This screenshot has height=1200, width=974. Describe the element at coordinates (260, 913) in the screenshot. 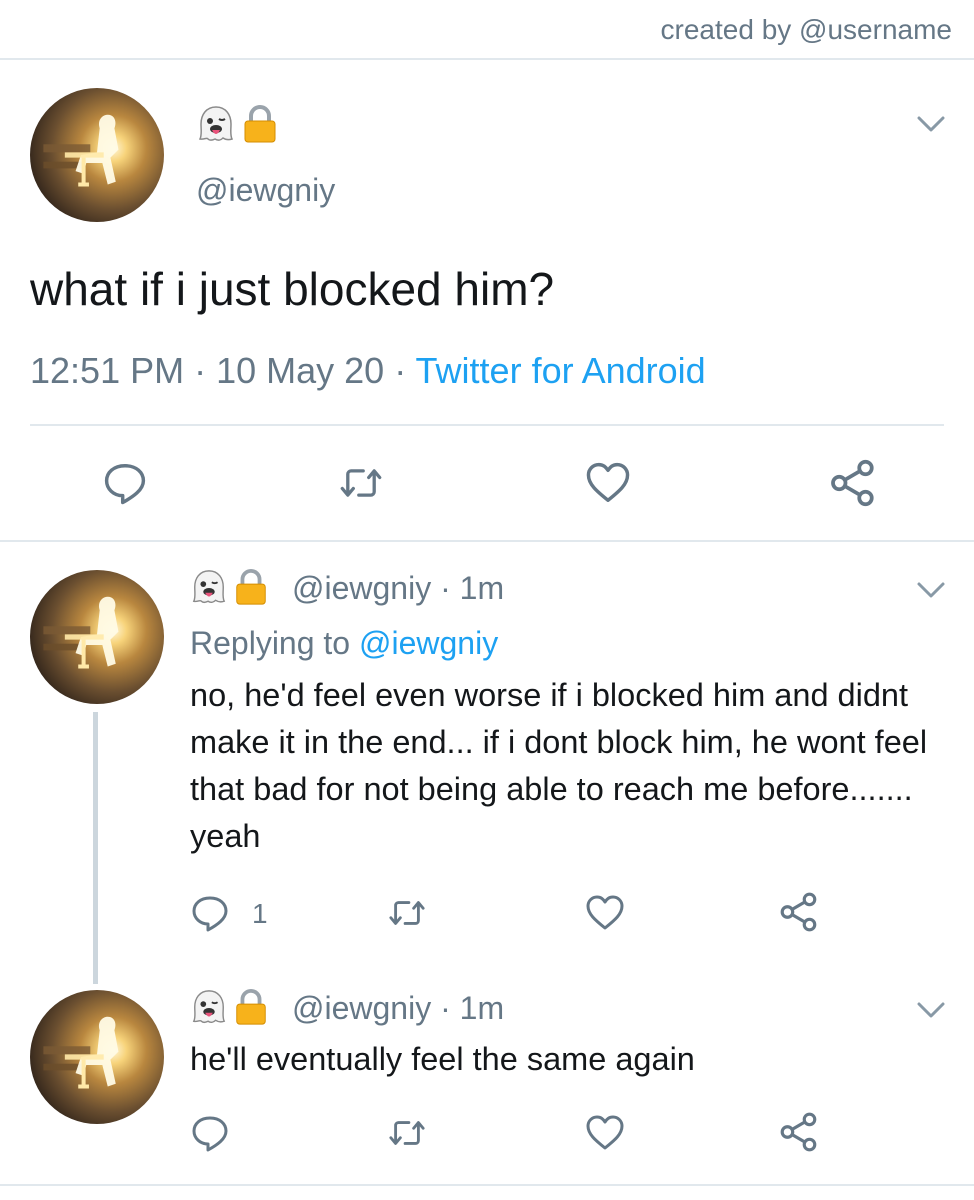

I see `reply-count: 1` at that location.